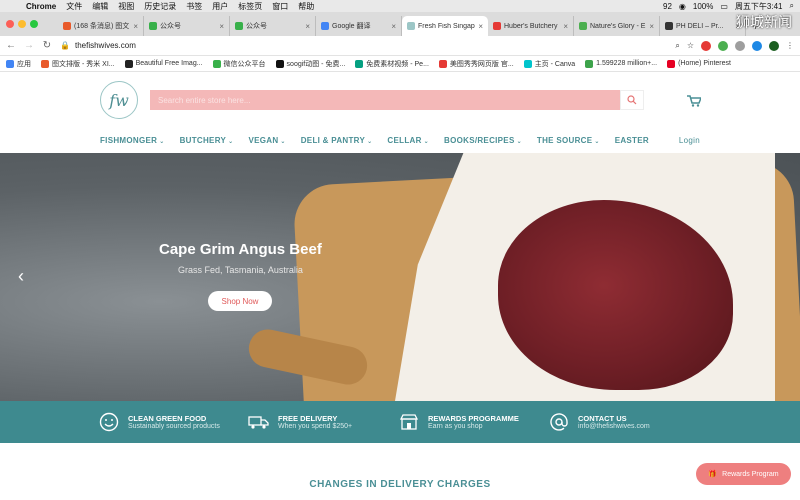  I want to click on tab-title: (168 条消息) 图文, so click(102, 26).